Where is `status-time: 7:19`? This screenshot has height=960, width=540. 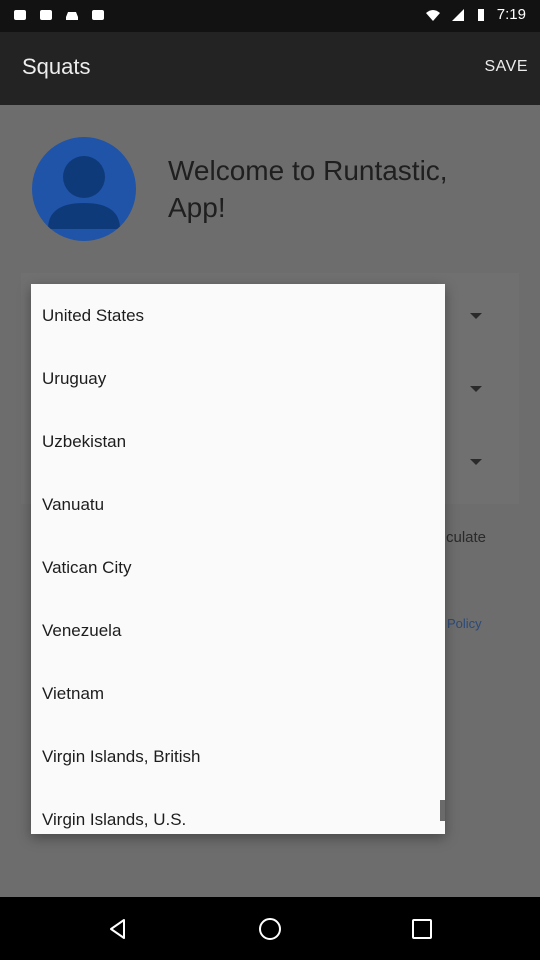 status-time: 7:19 is located at coordinates (511, 14).